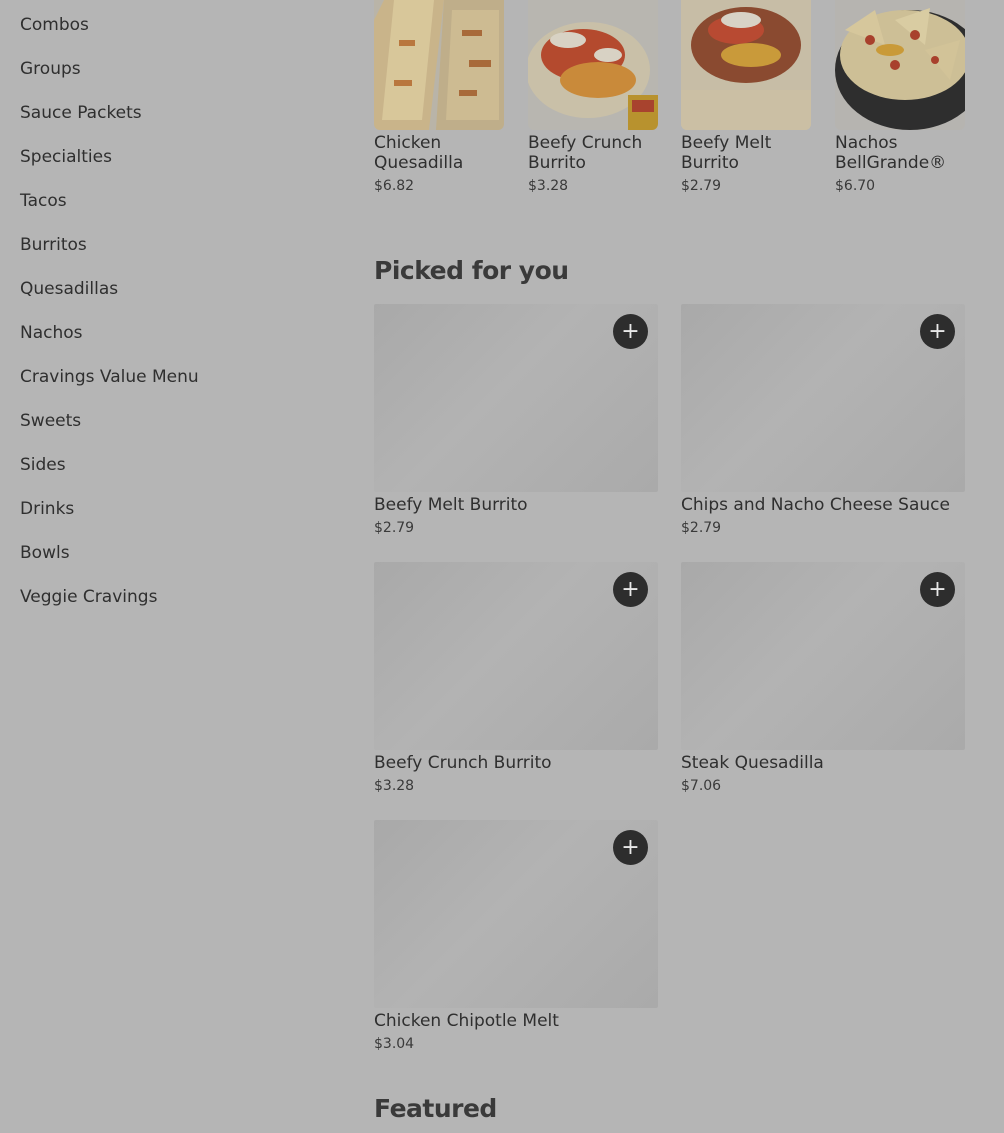 The height and width of the screenshot is (1133, 1004). What do you see at coordinates (815, 505) in the screenshot?
I see `product-name: Chips and Nacho Cheese Sauce` at bounding box center [815, 505].